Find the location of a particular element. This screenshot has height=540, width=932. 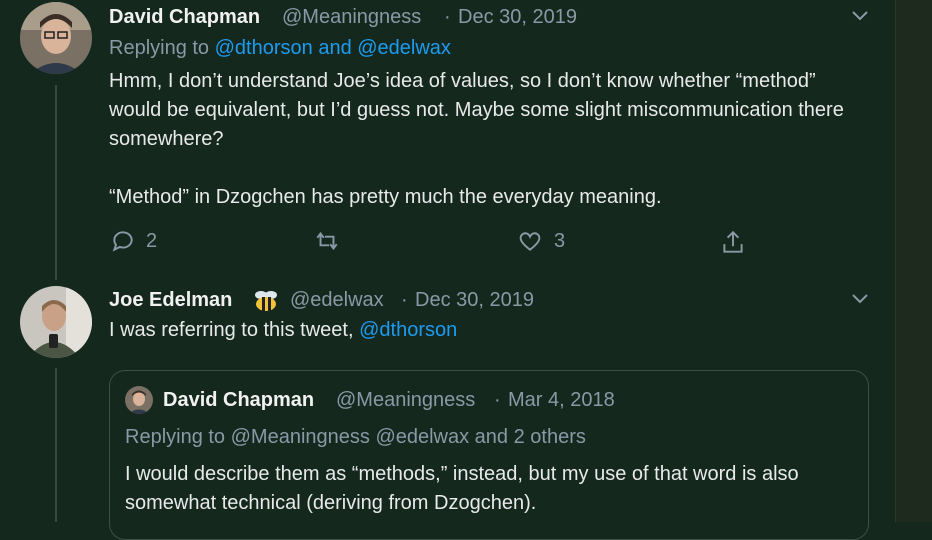

like-icon is located at coordinates (530, 241).